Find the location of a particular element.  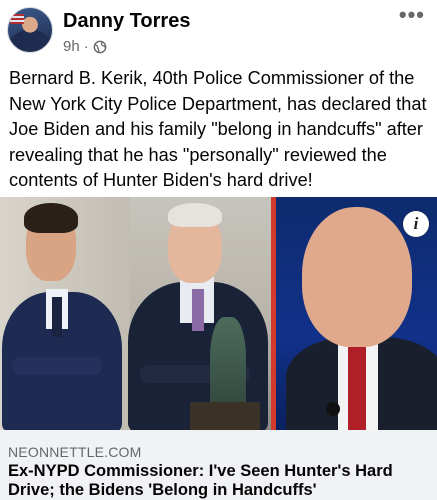

post-header: Danny Torres 9h · ••• is located at coordinates (218, 31).